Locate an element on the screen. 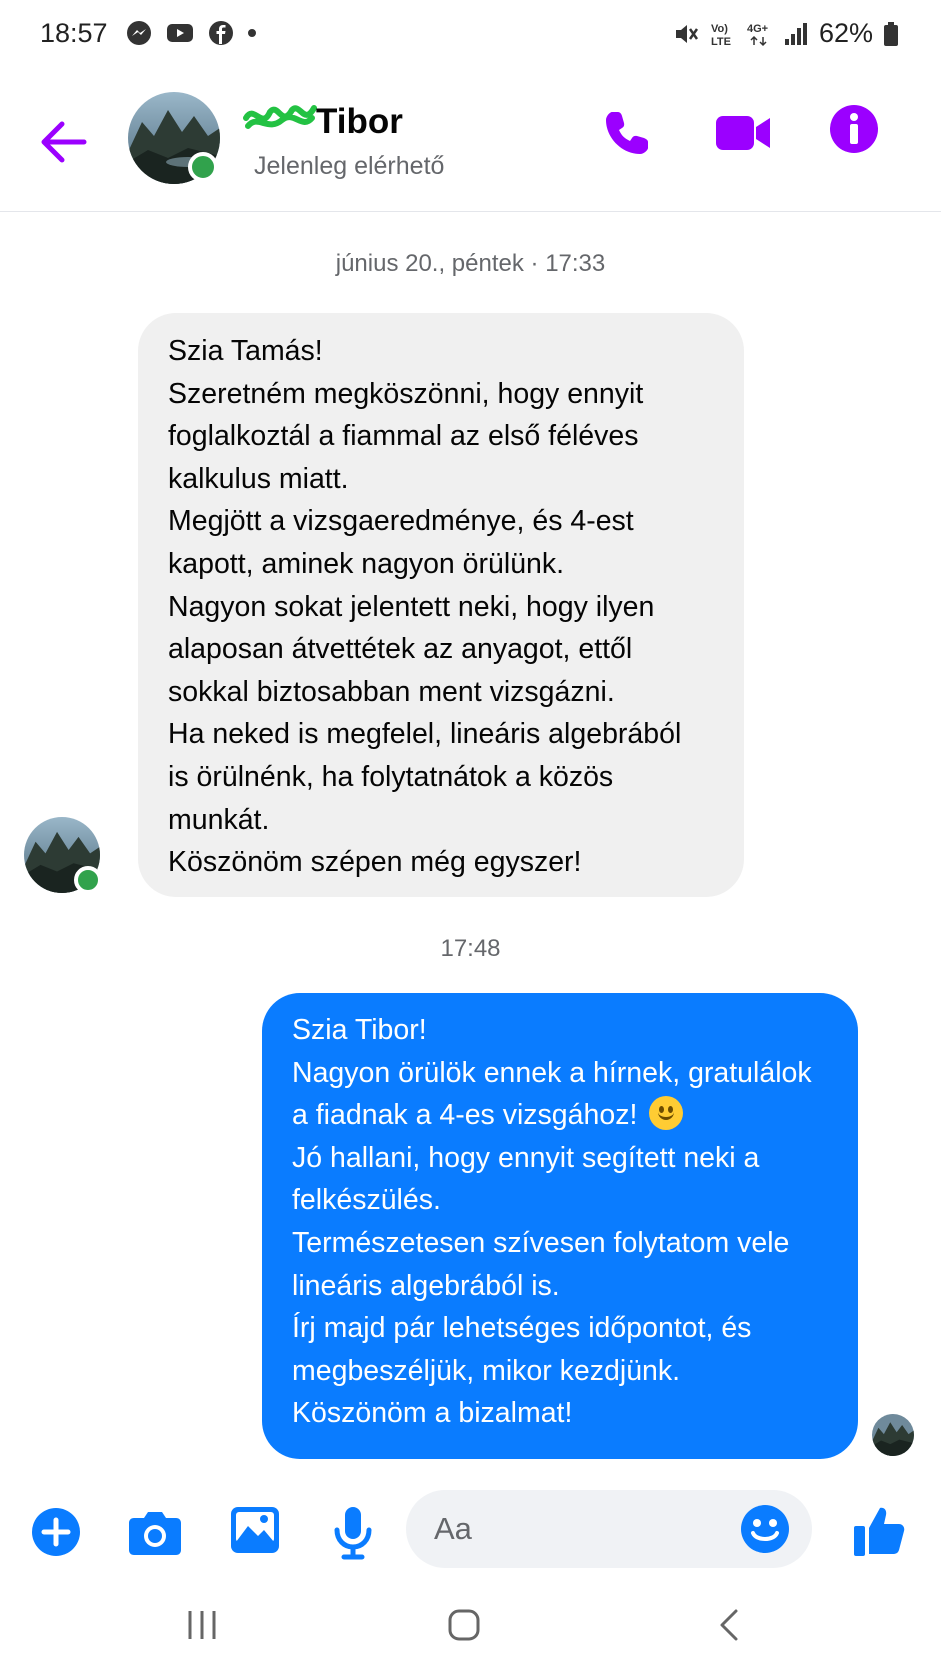 This screenshot has height=1672, width=941. redaction-scribble is located at coordinates (280, 117).